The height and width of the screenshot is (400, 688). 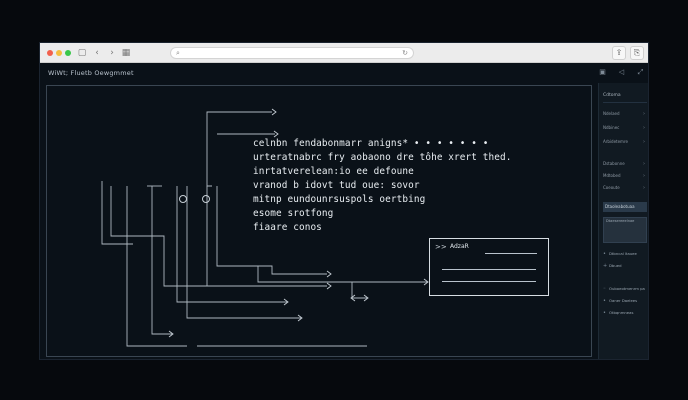 I want to click on panel-label: Dtaesereeelnae, so click(x=620, y=221).